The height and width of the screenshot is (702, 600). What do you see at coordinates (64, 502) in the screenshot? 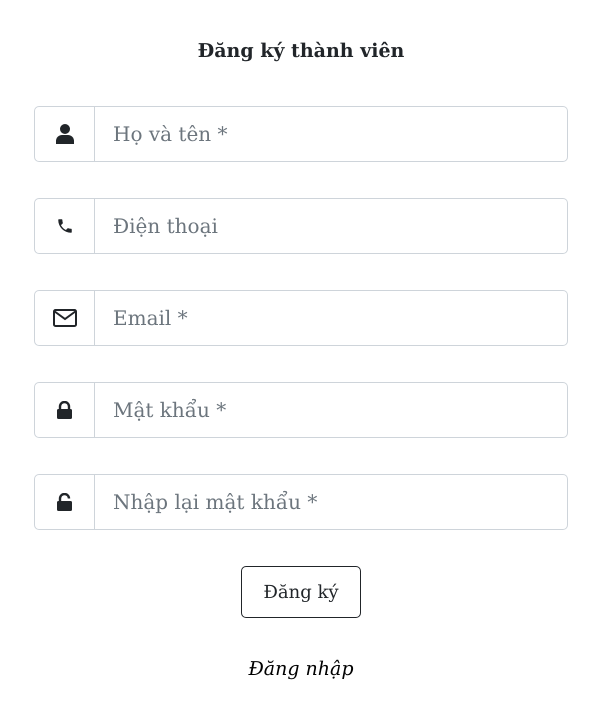
I see `unlocked-lock-icon` at bounding box center [64, 502].